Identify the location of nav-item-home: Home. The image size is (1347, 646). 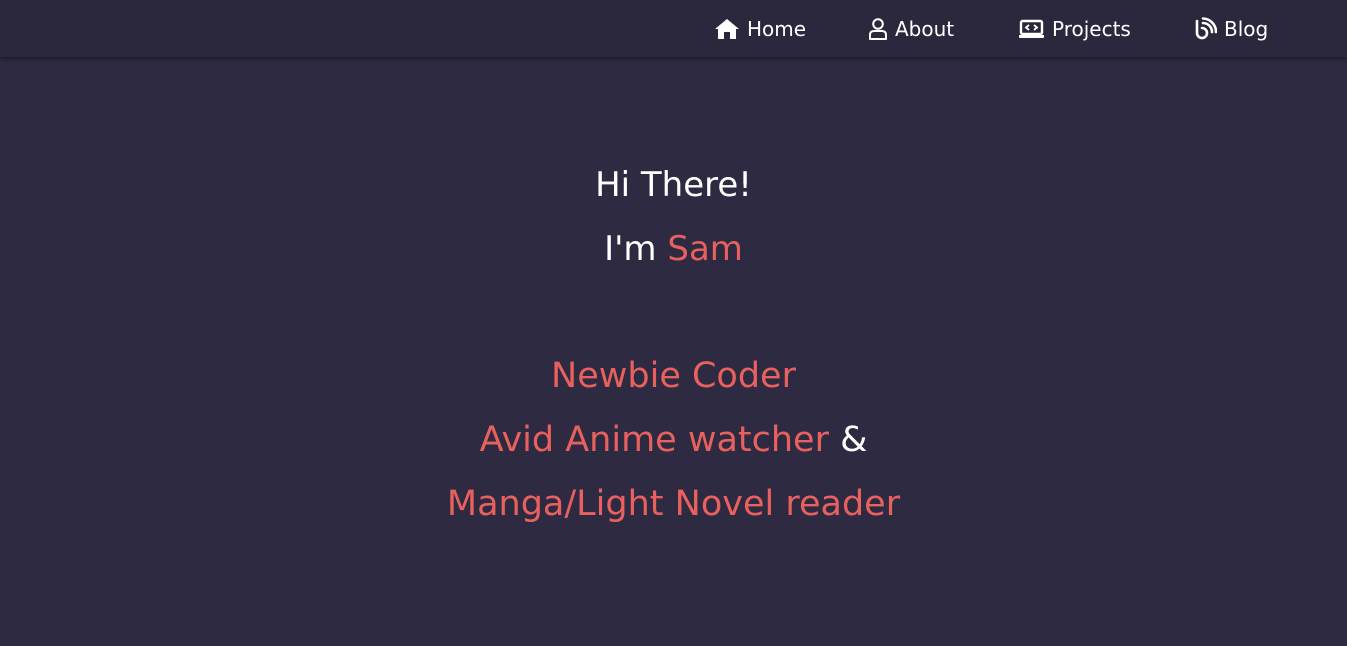
(760, 28).